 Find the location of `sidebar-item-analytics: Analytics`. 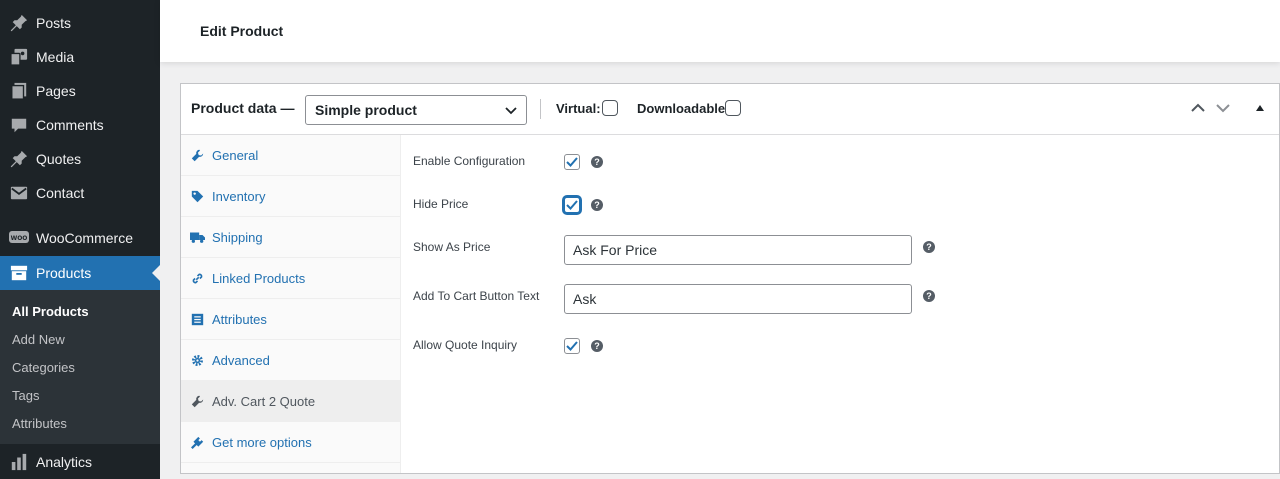

sidebar-item-analytics: Analytics is located at coordinates (80, 462).